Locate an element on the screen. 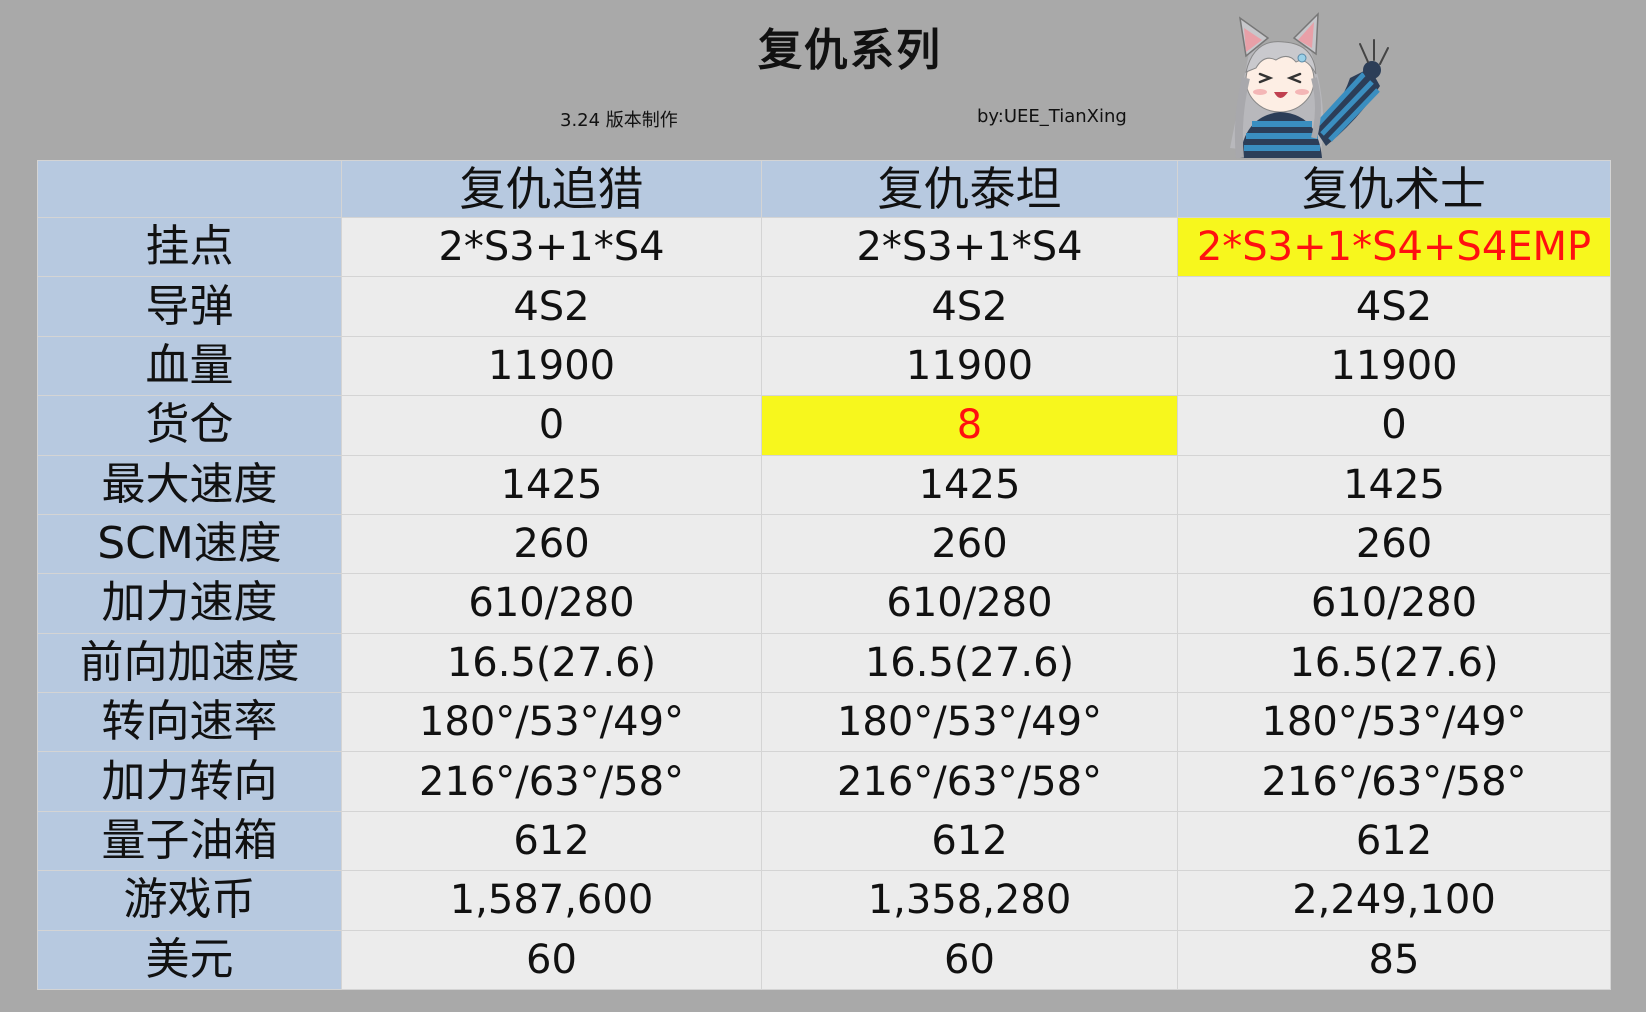  table-row: SCM速度 260 260 260 is located at coordinates (824, 544).